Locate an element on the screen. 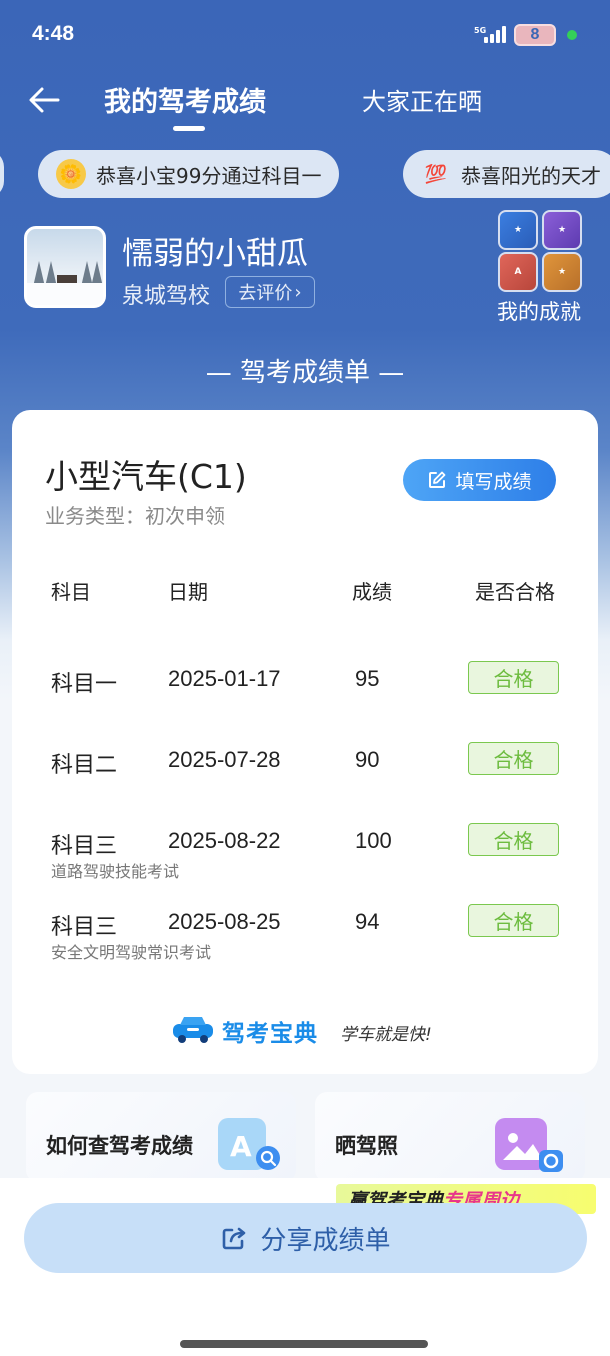 The image size is (610, 1356). search-document-icon: A is located at coordinates (249, 1144).